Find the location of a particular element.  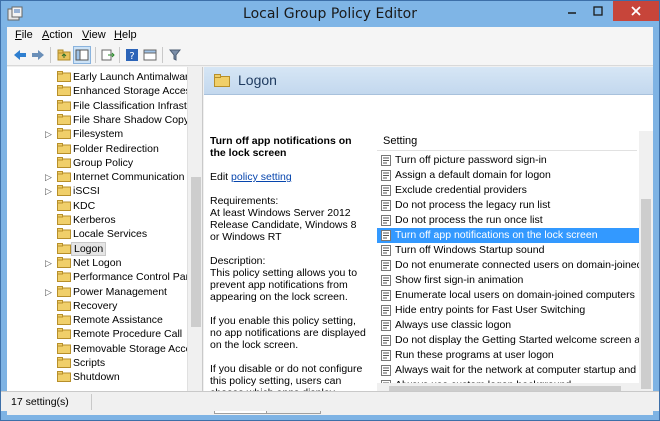

menu-view: View is located at coordinates (94, 35).